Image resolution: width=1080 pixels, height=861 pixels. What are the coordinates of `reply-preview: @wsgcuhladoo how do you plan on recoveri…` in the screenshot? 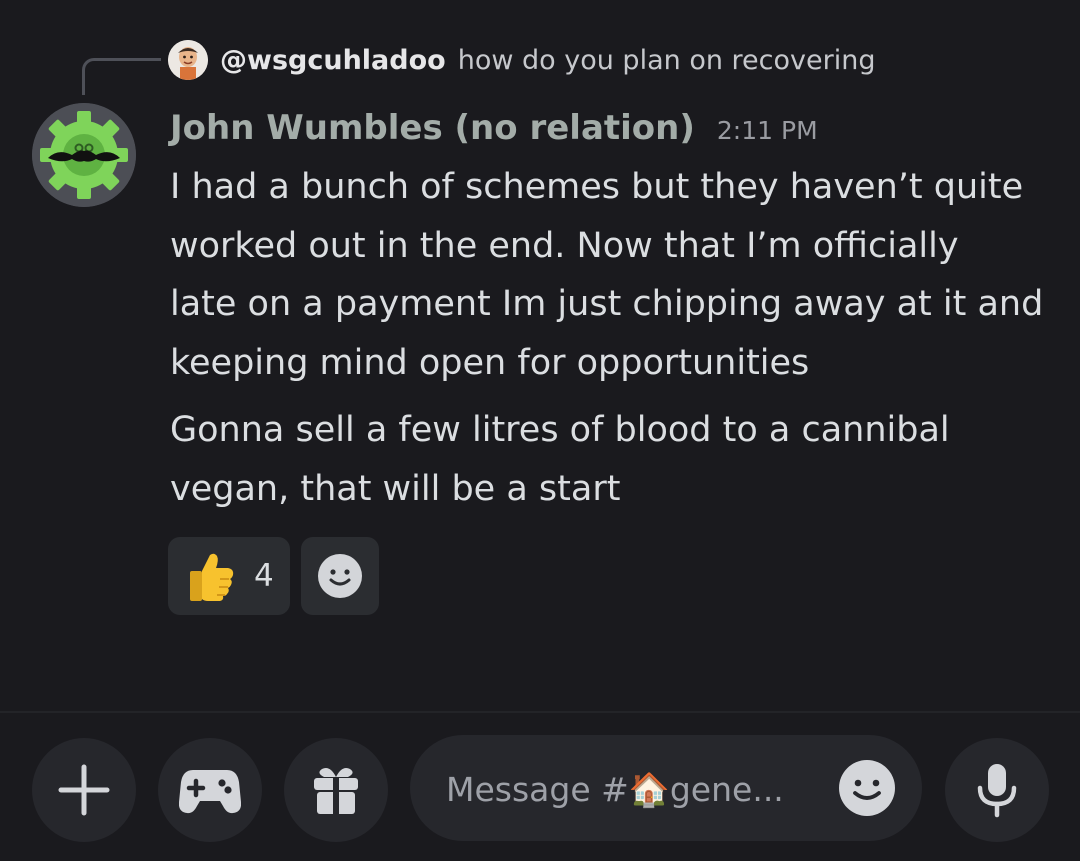 It's located at (521, 60).